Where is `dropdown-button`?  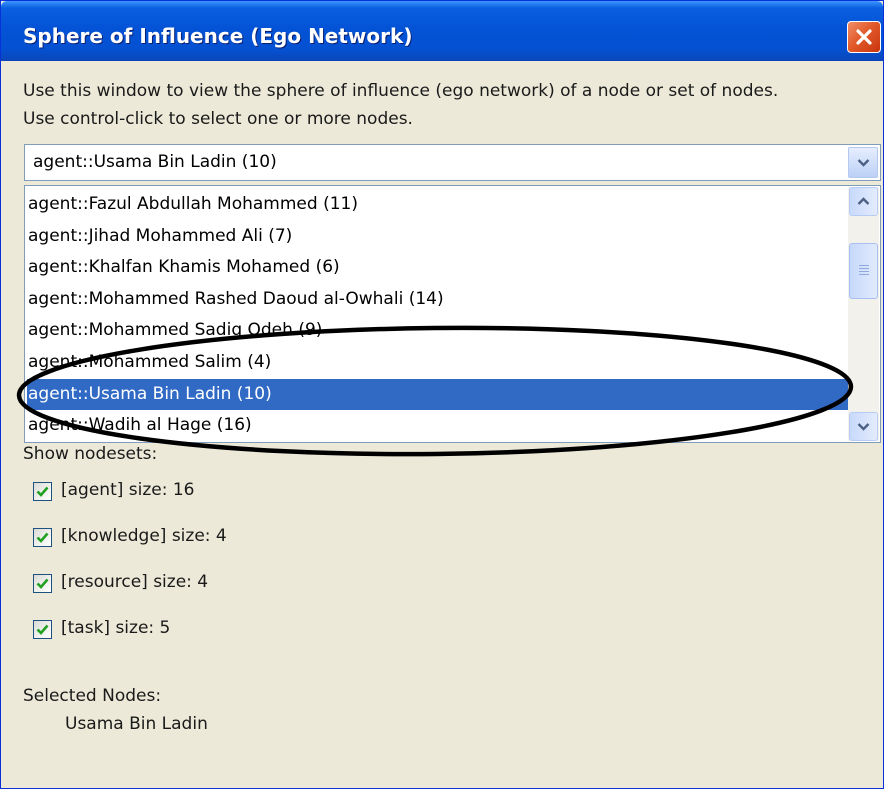 dropdown-button is located at coordinates (863, 162).